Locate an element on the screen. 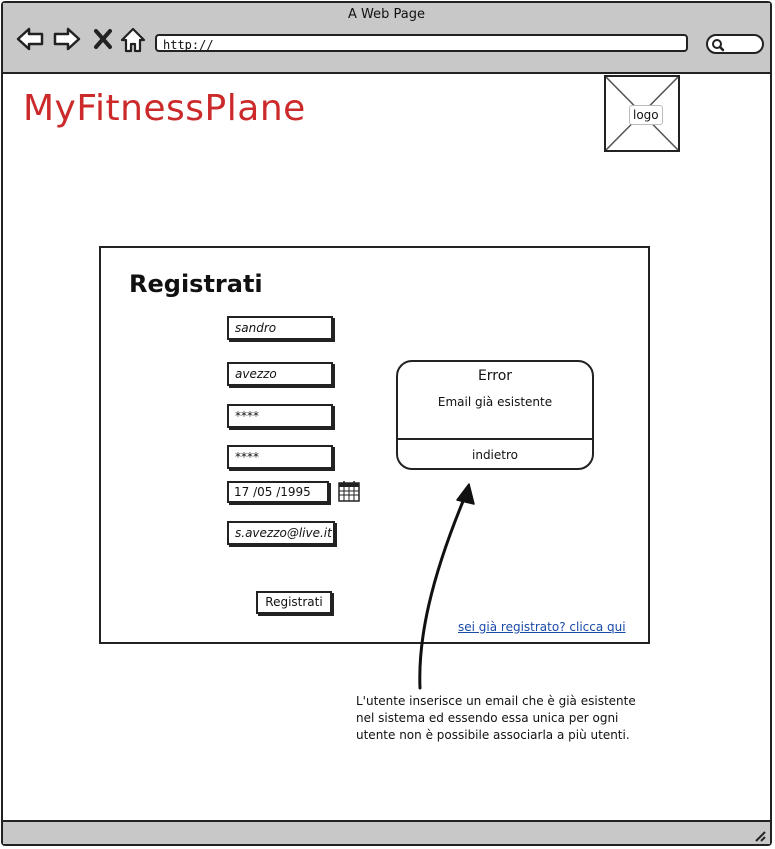 This screenshot has height=849, width=775. dialog-divider is located at coordinates (495, 439).